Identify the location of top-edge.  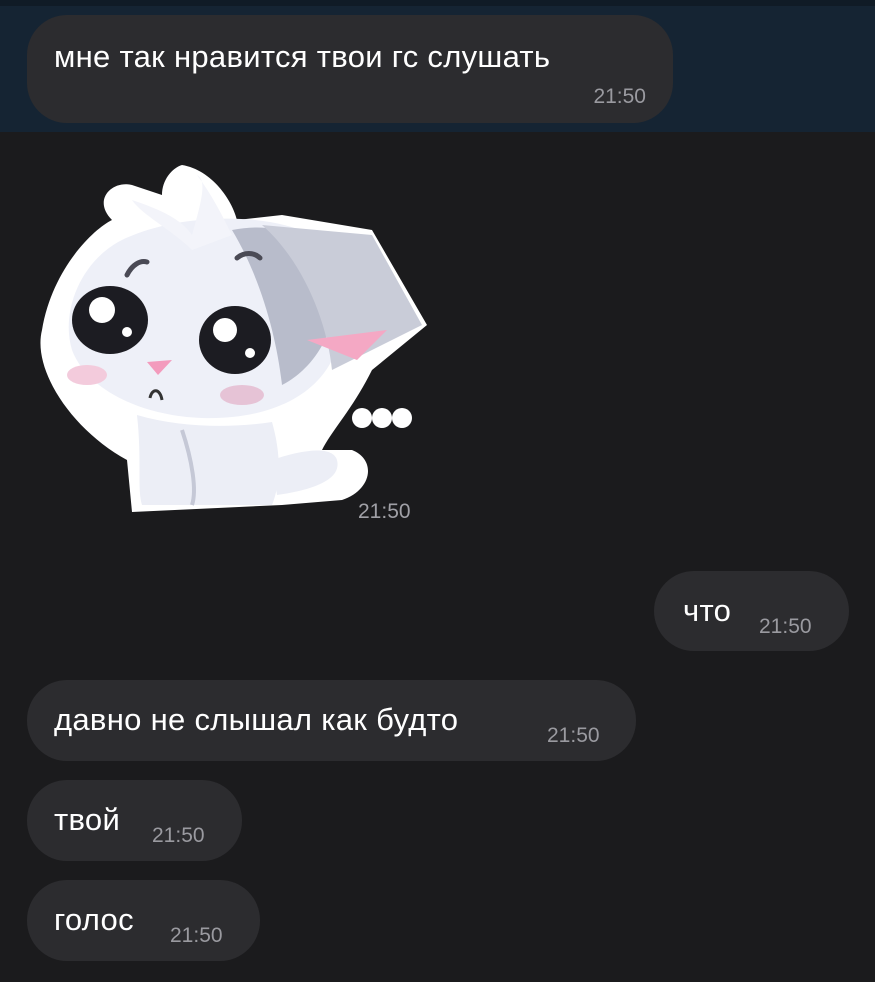
(437, 3).